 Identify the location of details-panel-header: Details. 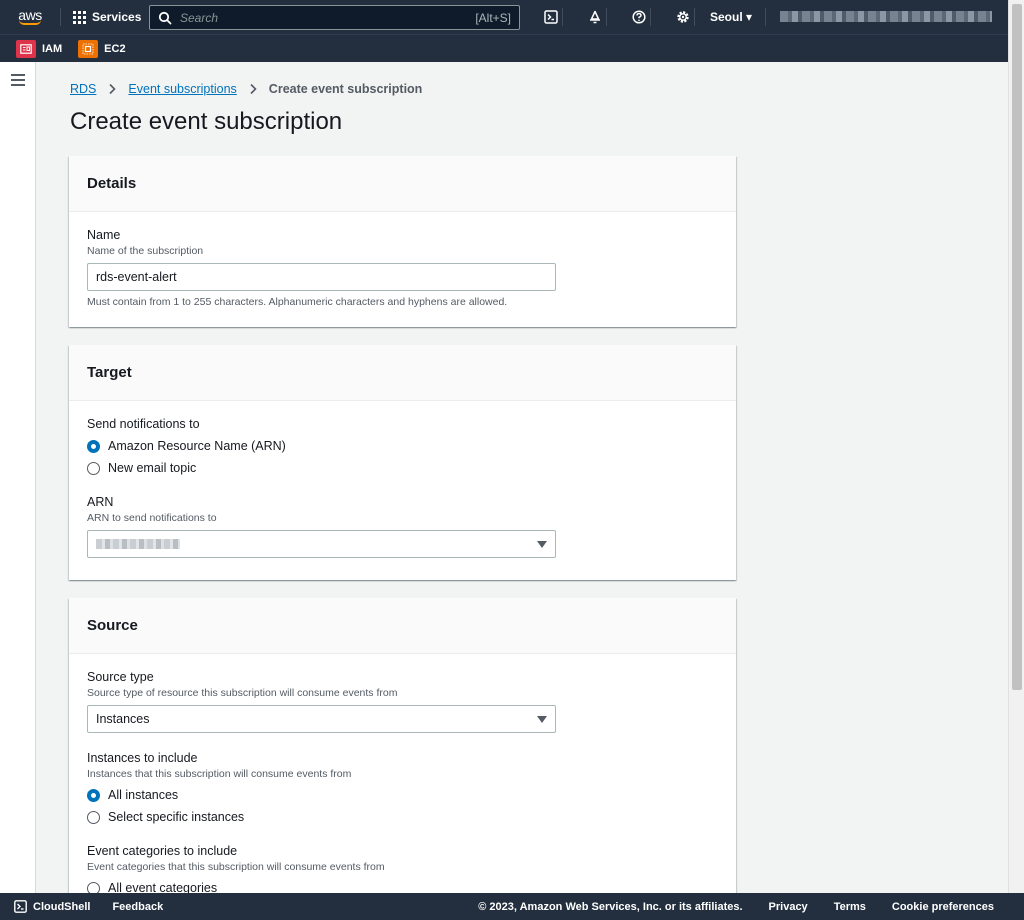
(402, 184).